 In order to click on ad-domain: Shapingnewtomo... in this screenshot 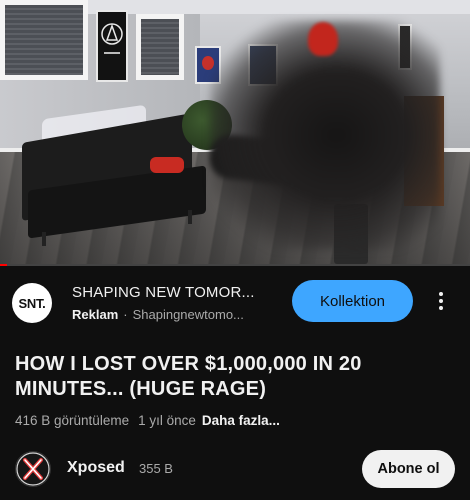, I will do `click(188, 314)`.